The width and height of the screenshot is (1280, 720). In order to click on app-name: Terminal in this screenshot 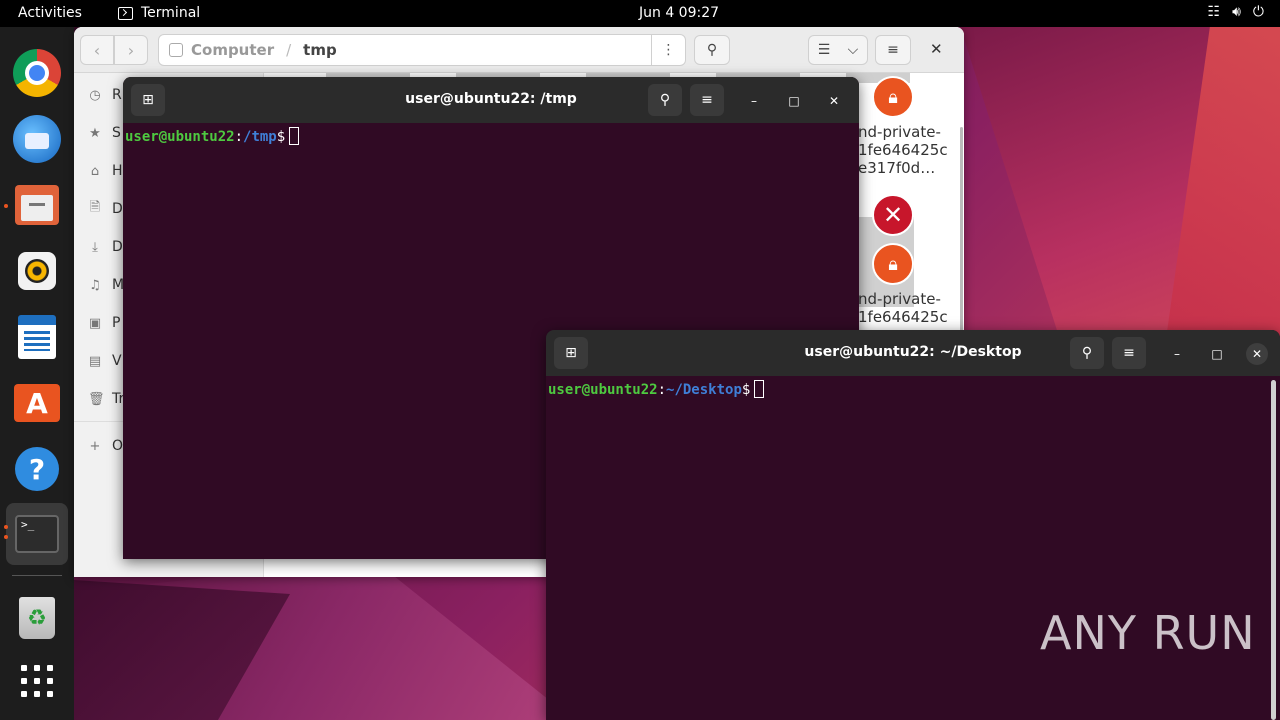, I will do `click(171, 13)`.